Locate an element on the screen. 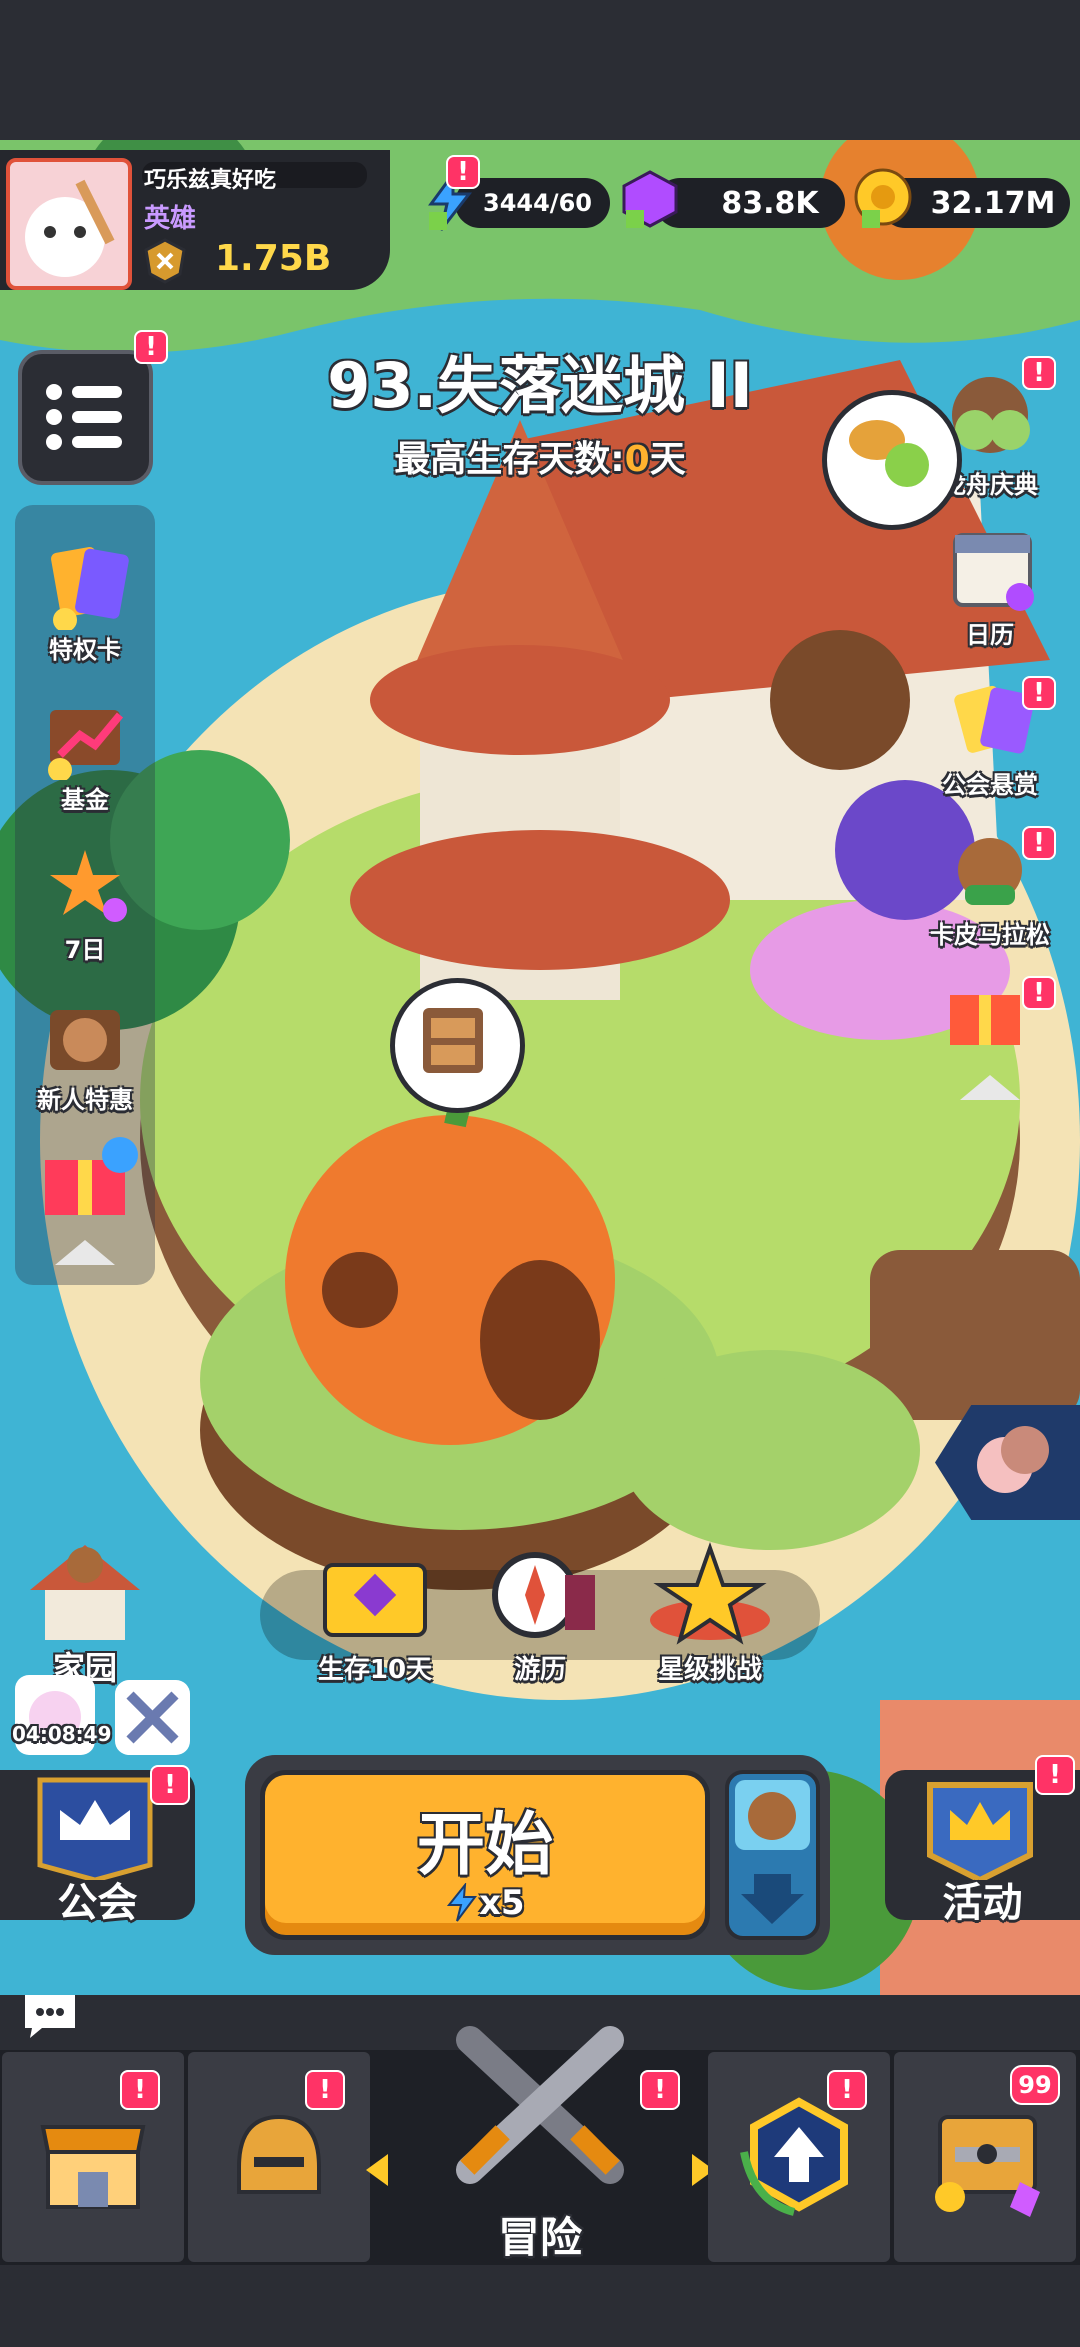  chat-button is located at coordinates (50, 2015).